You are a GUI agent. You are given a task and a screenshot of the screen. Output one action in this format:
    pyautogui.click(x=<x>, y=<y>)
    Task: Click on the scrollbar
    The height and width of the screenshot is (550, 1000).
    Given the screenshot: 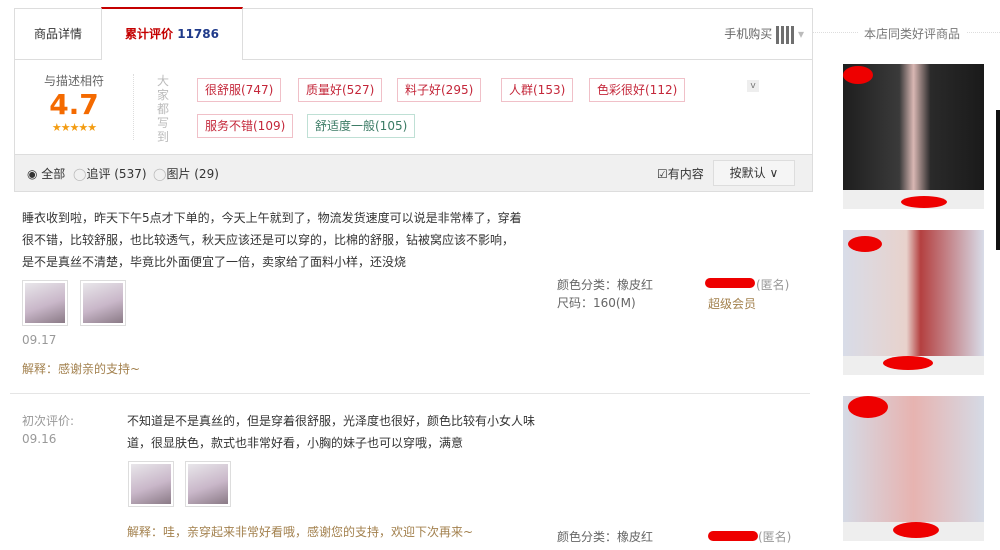 What is the action you would take?
    pyautogui.click(x=998, y=180)
    